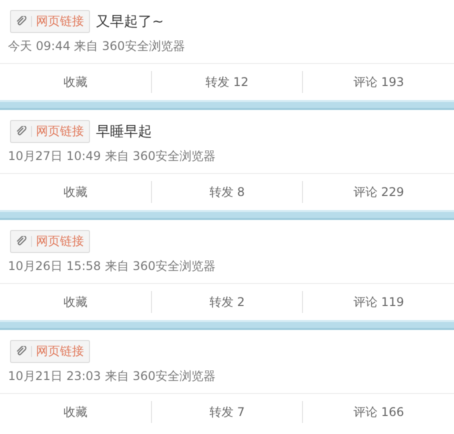 The image size is (454, 434). Describe the element at coordinates (378, 82) in the screenshot. I see `comment-button: 评论 193` at that location.